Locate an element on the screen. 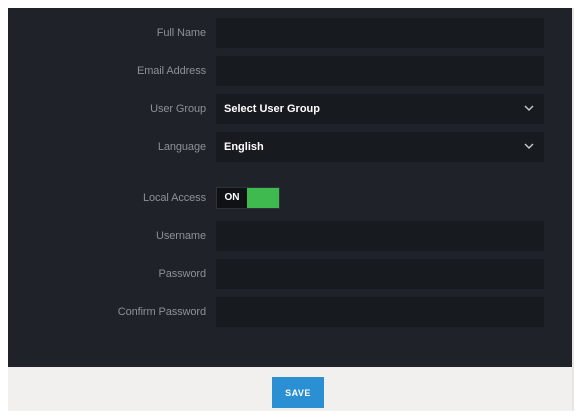 This screenshot has width=580, height=419. password-row: Password is located at coordinates (290, 274).